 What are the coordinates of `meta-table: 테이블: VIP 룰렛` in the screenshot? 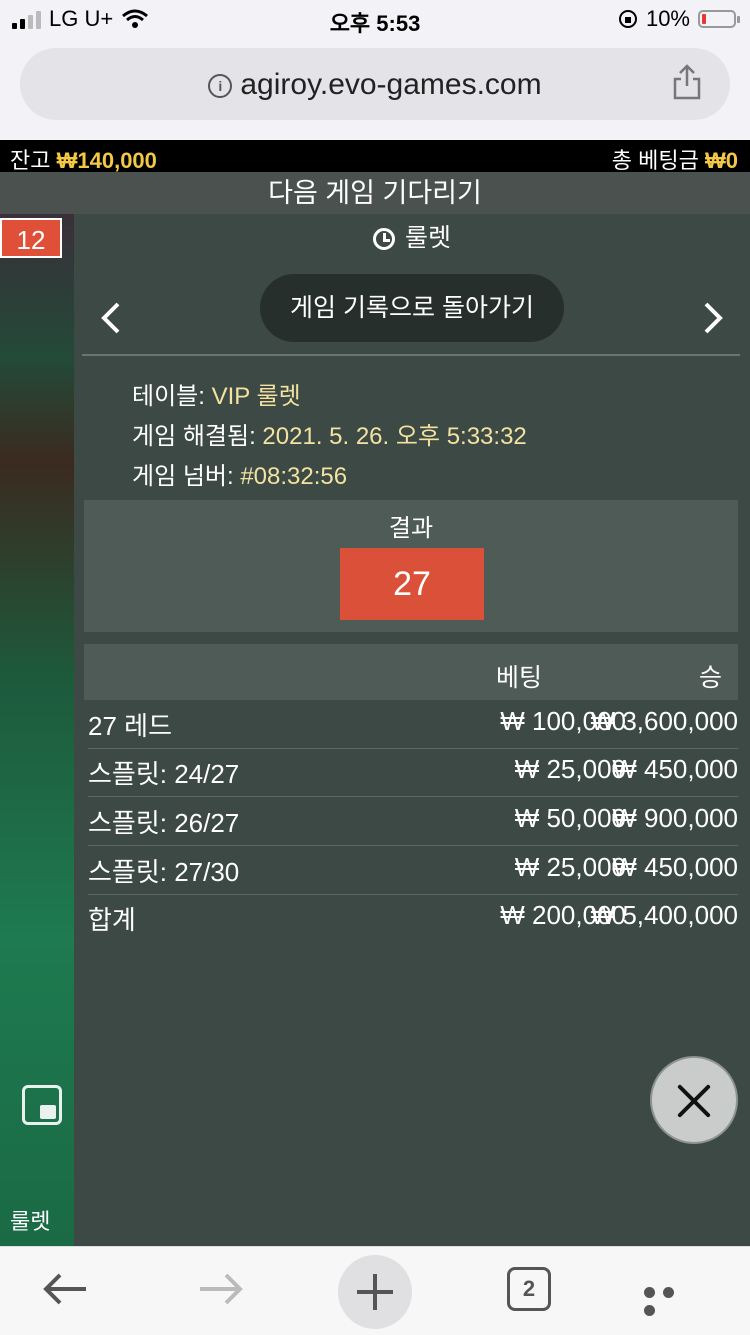 It's located at (216, 393).